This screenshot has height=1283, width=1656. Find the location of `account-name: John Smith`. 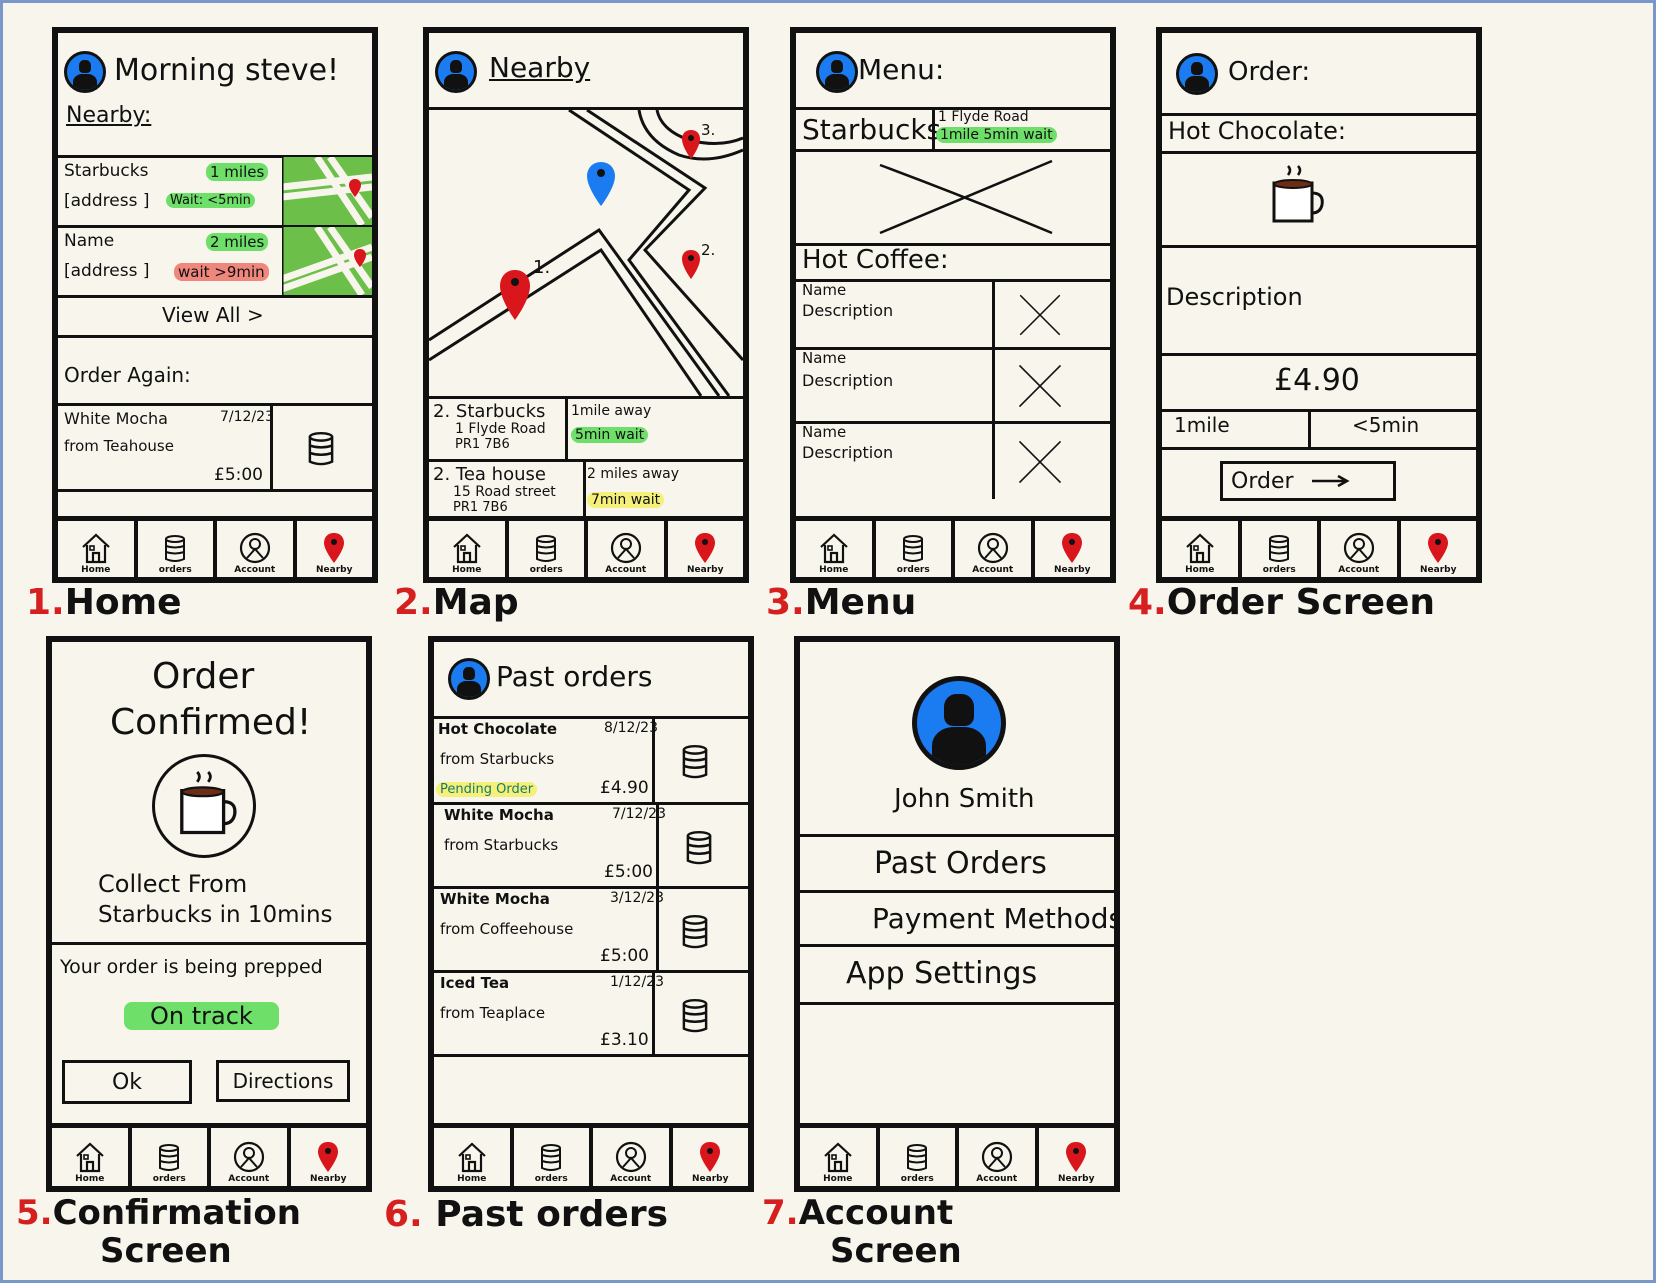

account-name: John Smith is located at coordinates (964, 799).